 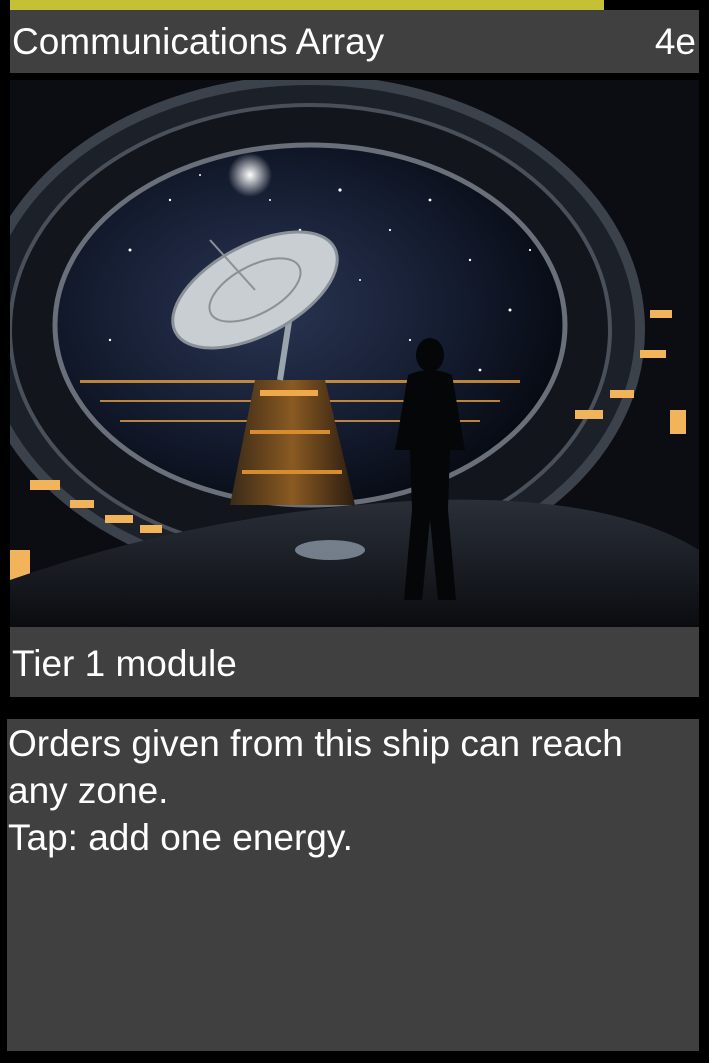 What do you see at coordinates (354, 662) in the screenshot?
I see `card-type-bar: Tier 1 module` at bounding box center [354, 662].